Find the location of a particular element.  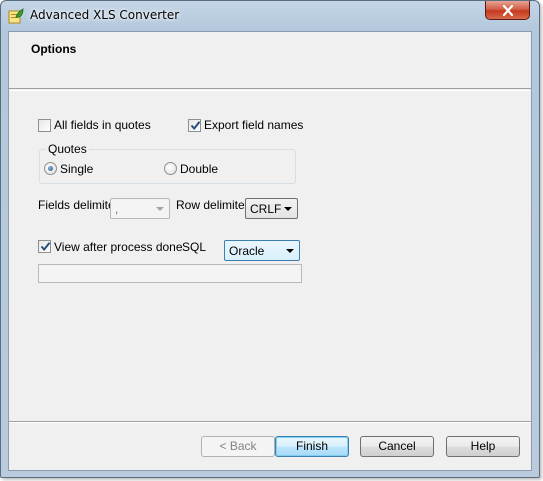

close-button is located at coordinates (507, 10).